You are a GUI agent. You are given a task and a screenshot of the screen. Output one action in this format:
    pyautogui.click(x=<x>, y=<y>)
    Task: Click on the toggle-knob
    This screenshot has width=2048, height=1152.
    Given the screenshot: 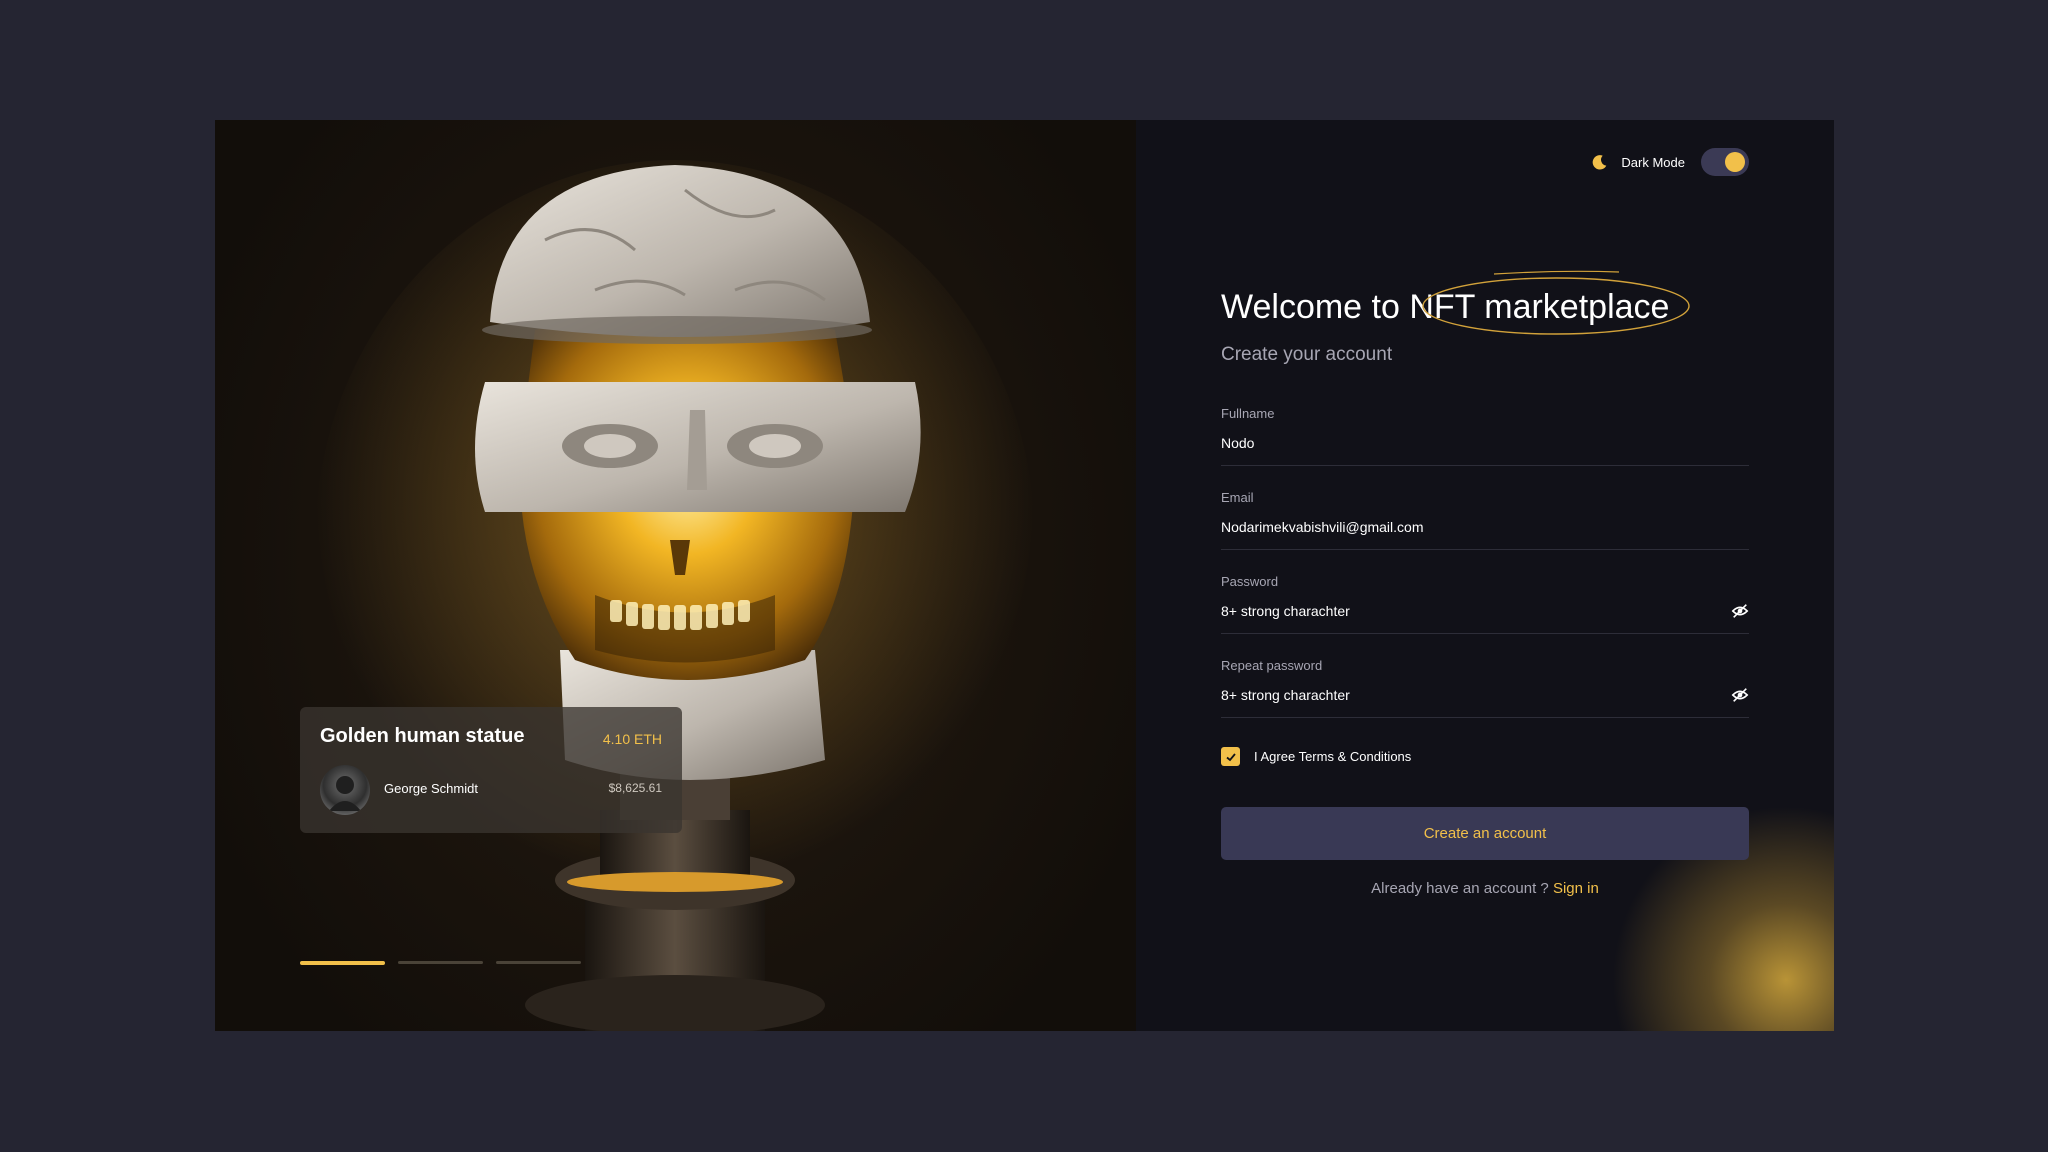 What is the action you would take?
    pyautogui.click(x=1735, y=162)
    